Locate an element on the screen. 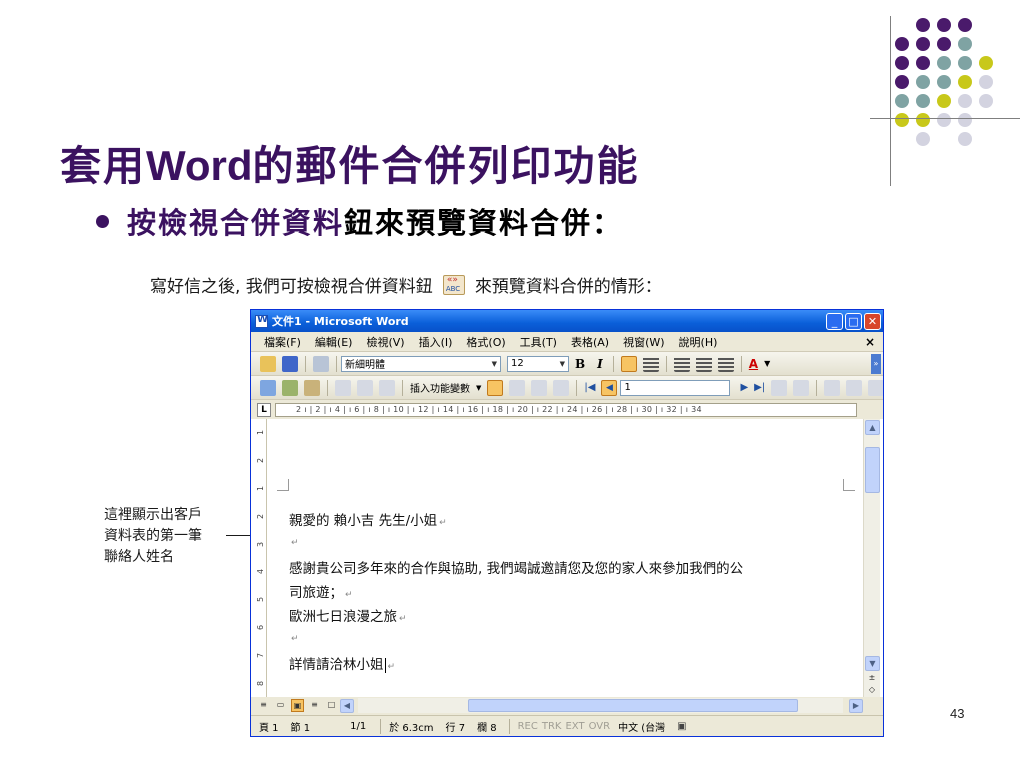 The height and width of the screenshot is (768, 1024). font-size-select: 12 ▼ is located at coordinates (538, 363).